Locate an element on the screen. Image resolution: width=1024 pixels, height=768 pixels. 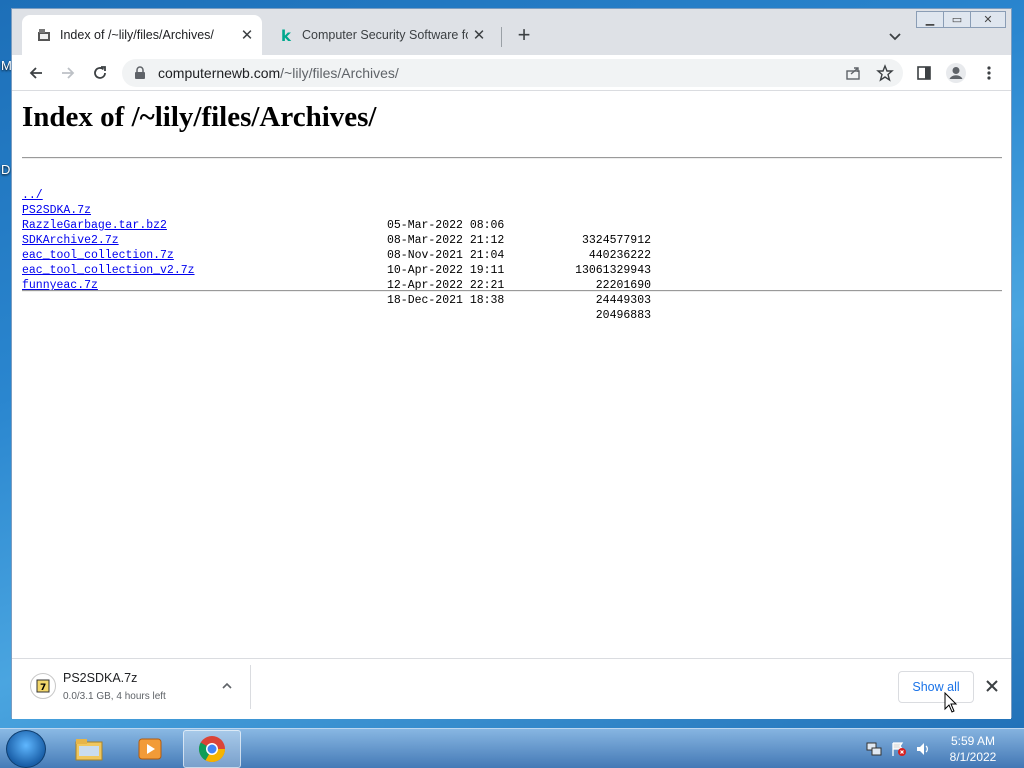
file-size: 20496883 is located at coordinates (623, 315).